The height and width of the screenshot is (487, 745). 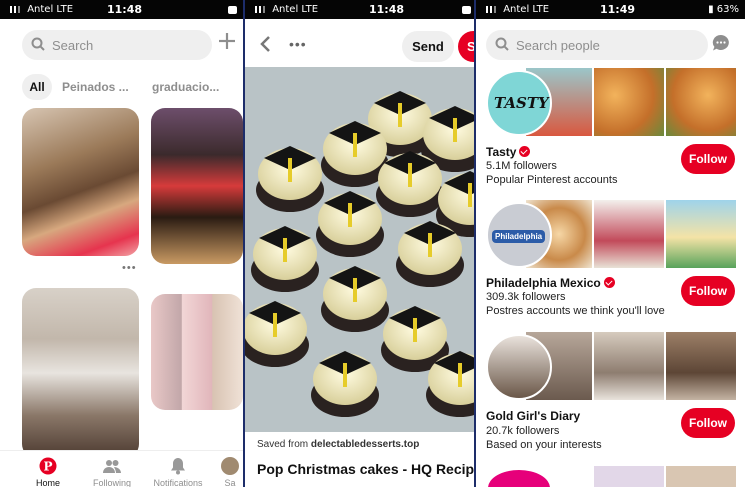 What do you see at coordinates (723, 9) in the screenshot?
I see `battery-label: ▮ 63%` at bounding box center [723, 9].